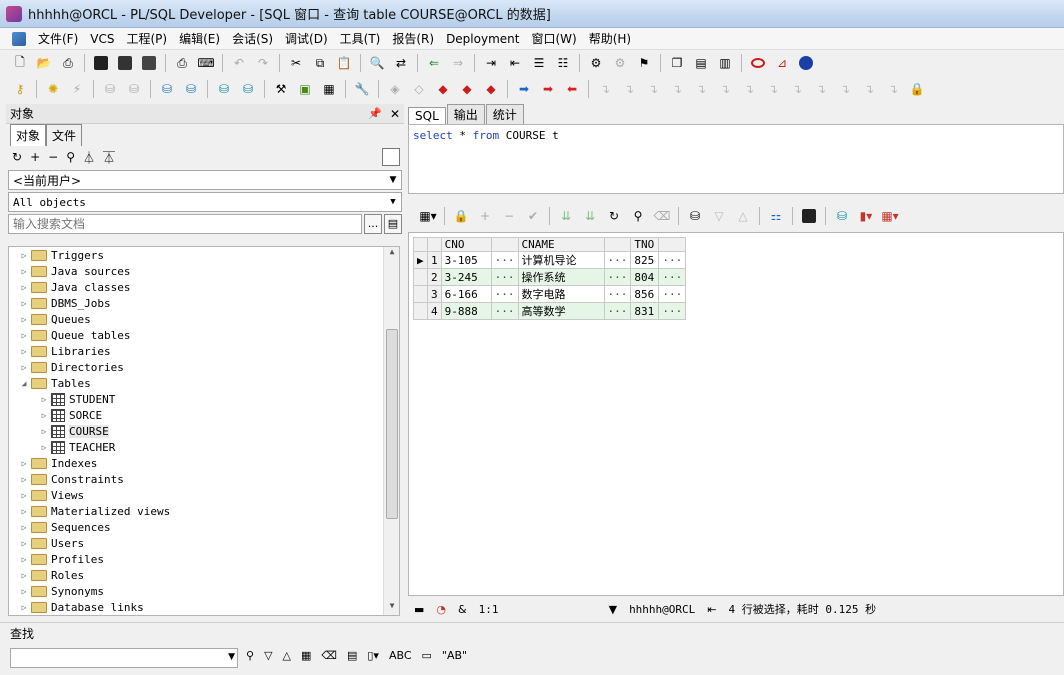 This screenshot has height=675, width=1064. Describe the element at coordinates (797, 89) in the screenshot. I see `call-stack-icon: ↴` at that location.